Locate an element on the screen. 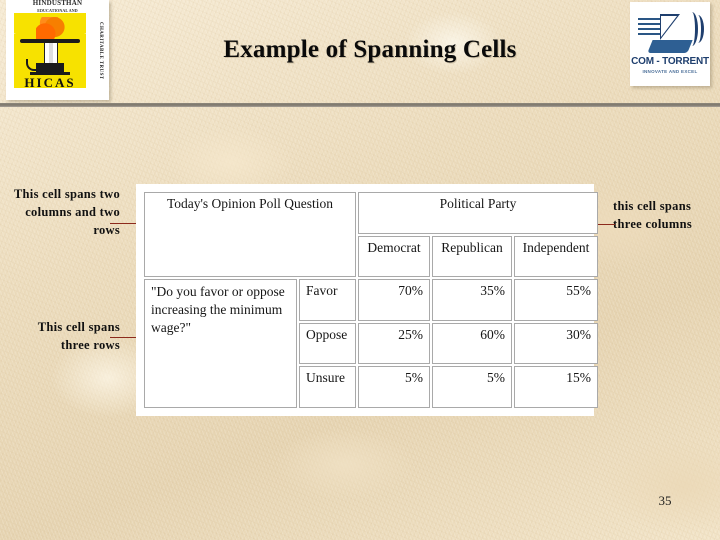 This screenshot has width=720, height=540. leader-line-bottom-left is located at coordinates (123, 337).